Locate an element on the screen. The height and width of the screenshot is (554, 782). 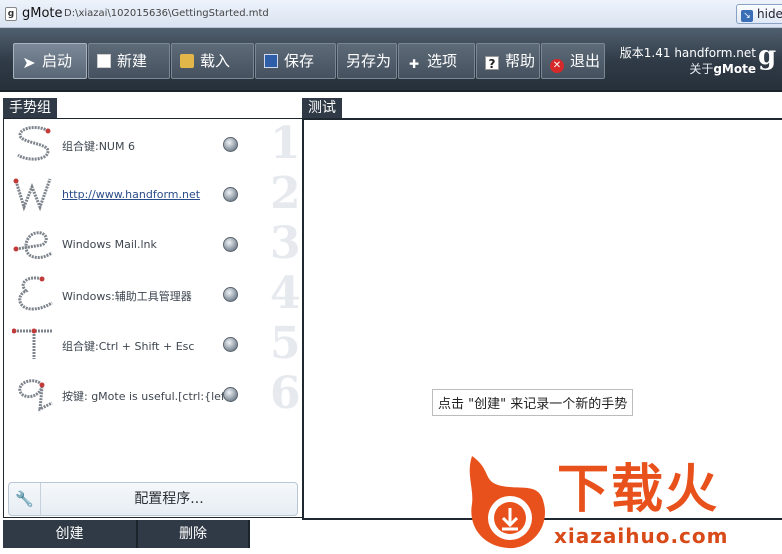
version-text: 版本1.41 handform.net is located at coordinates (687, 53).